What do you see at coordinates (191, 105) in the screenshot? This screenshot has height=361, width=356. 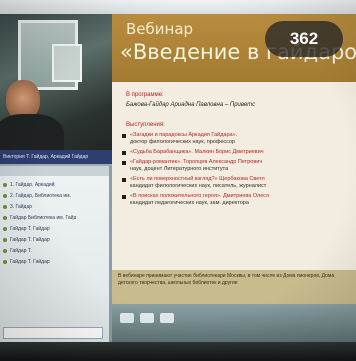 I see `program-host: Бажова-Гайдар Ариадна Павловна – Приветс` at bounding box center [191, 105].